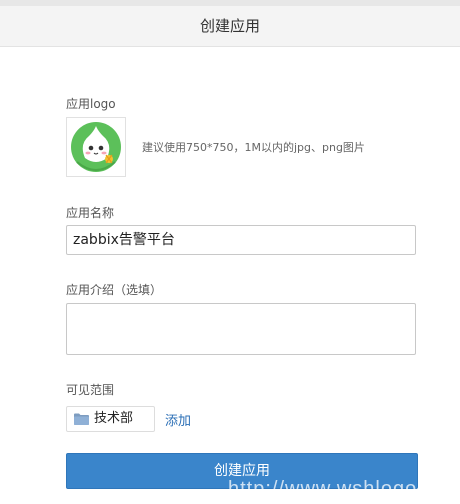 Image resolution: width=460 pixels, height=504 pixels. Describe the element at coordinates (253, 147) in the screenshot. I see `logo-hint: 建议使用750*750，1M以内的jpg、png图片` at that location.